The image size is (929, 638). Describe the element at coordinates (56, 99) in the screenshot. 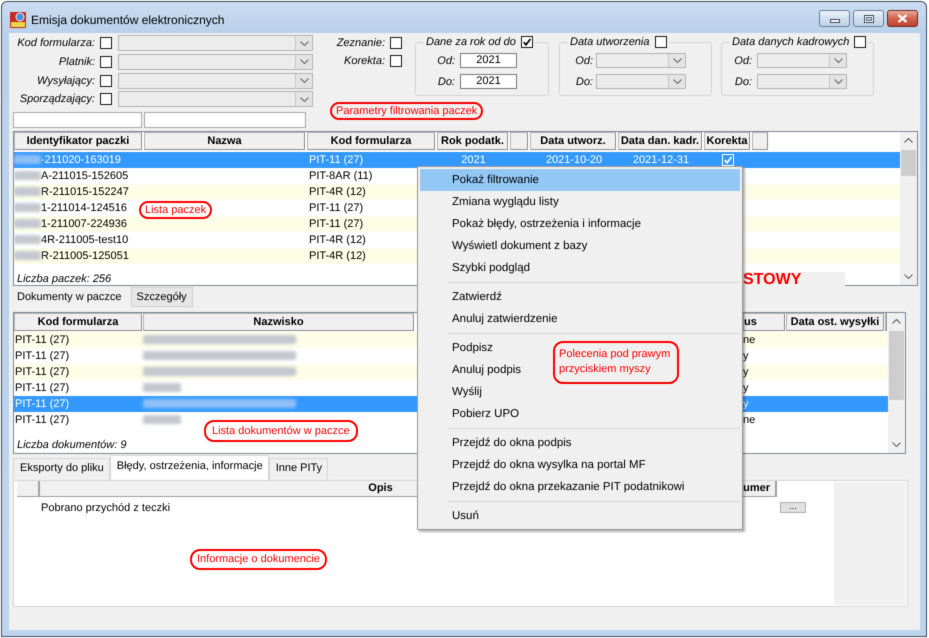

I see `filter-label: Sporządzający:` at that location.